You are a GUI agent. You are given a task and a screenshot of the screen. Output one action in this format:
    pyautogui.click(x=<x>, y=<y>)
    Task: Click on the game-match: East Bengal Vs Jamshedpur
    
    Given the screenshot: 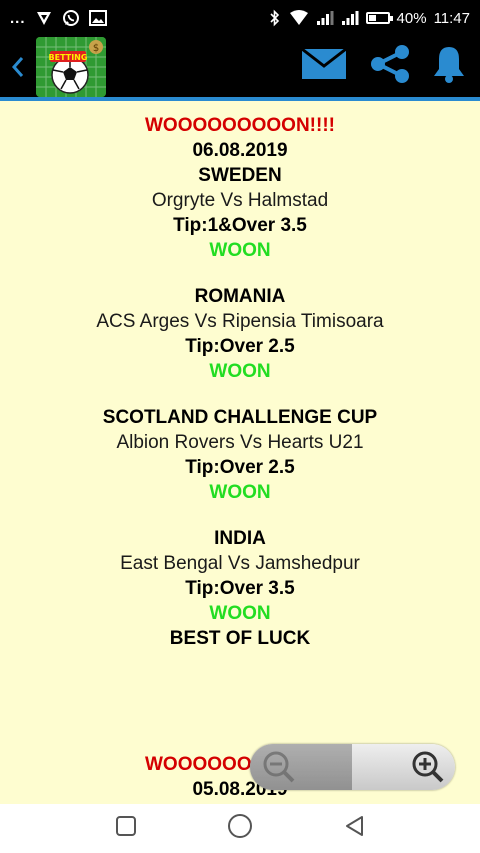 What is the action you would take?
    pyautogui.click(x=240, y=563)
    